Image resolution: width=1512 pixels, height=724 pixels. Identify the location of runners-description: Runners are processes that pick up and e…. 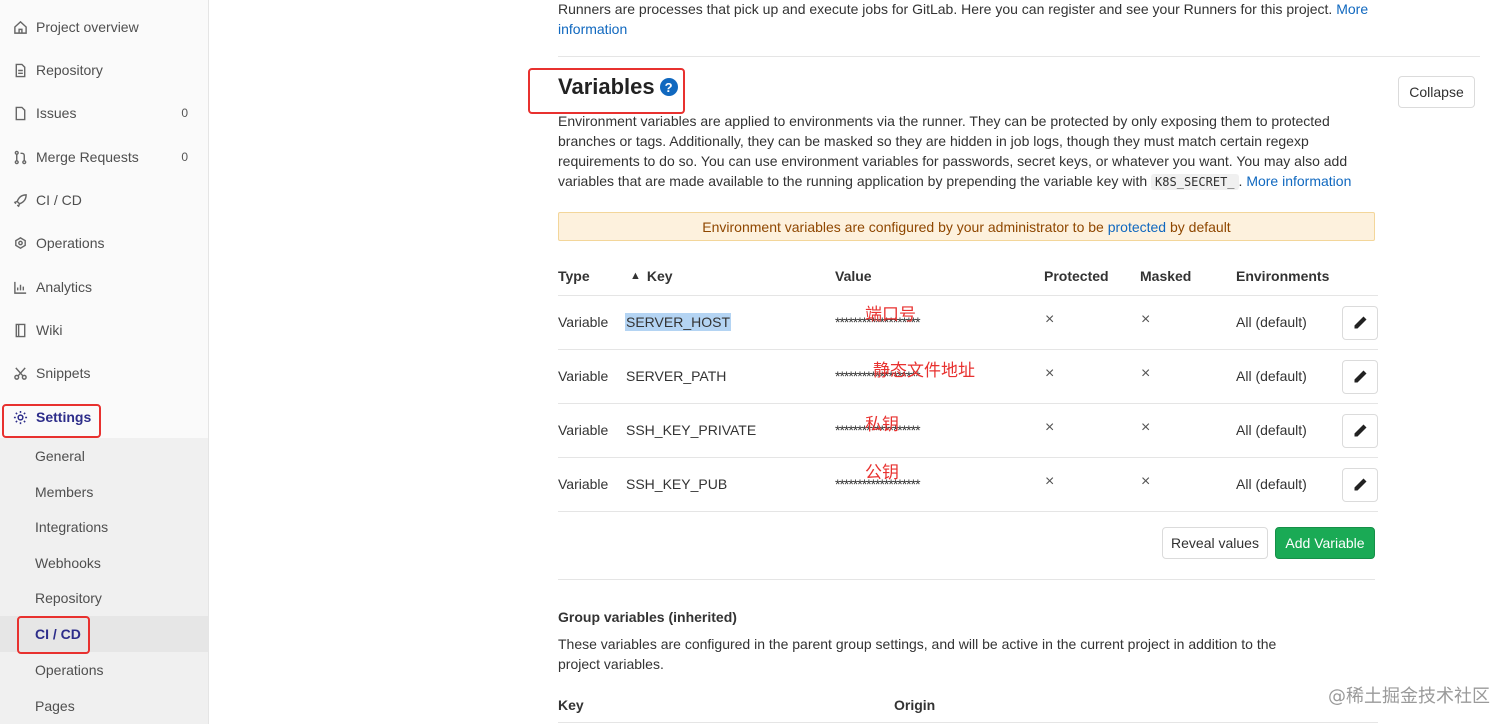
(963, 19).